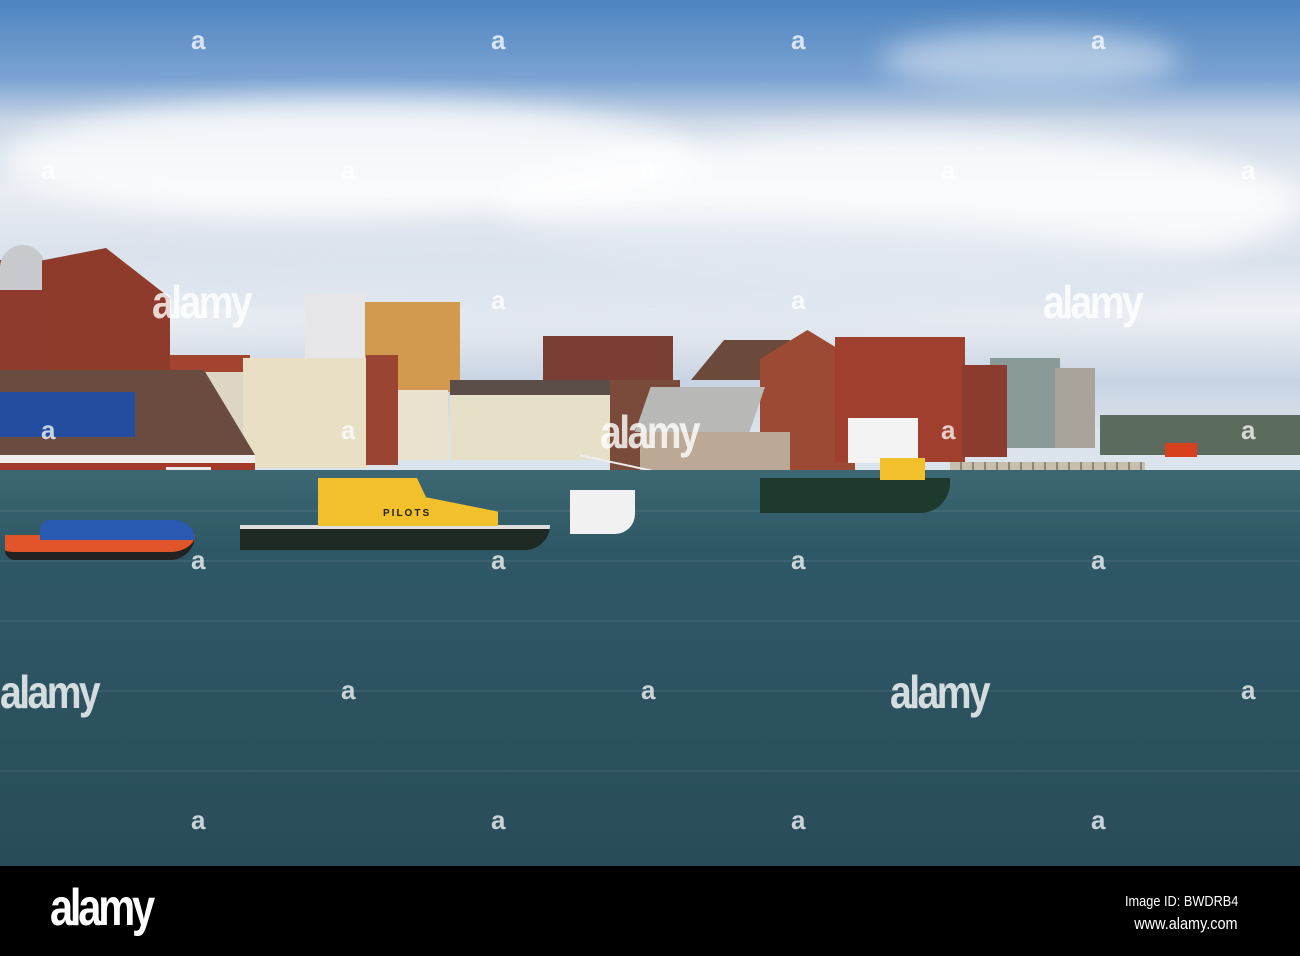  What do you see at coordinates (1181, 901) in the screenshot?
I see `image-id: Image ID: BWDRB4` at bounding box center [1181, 901].